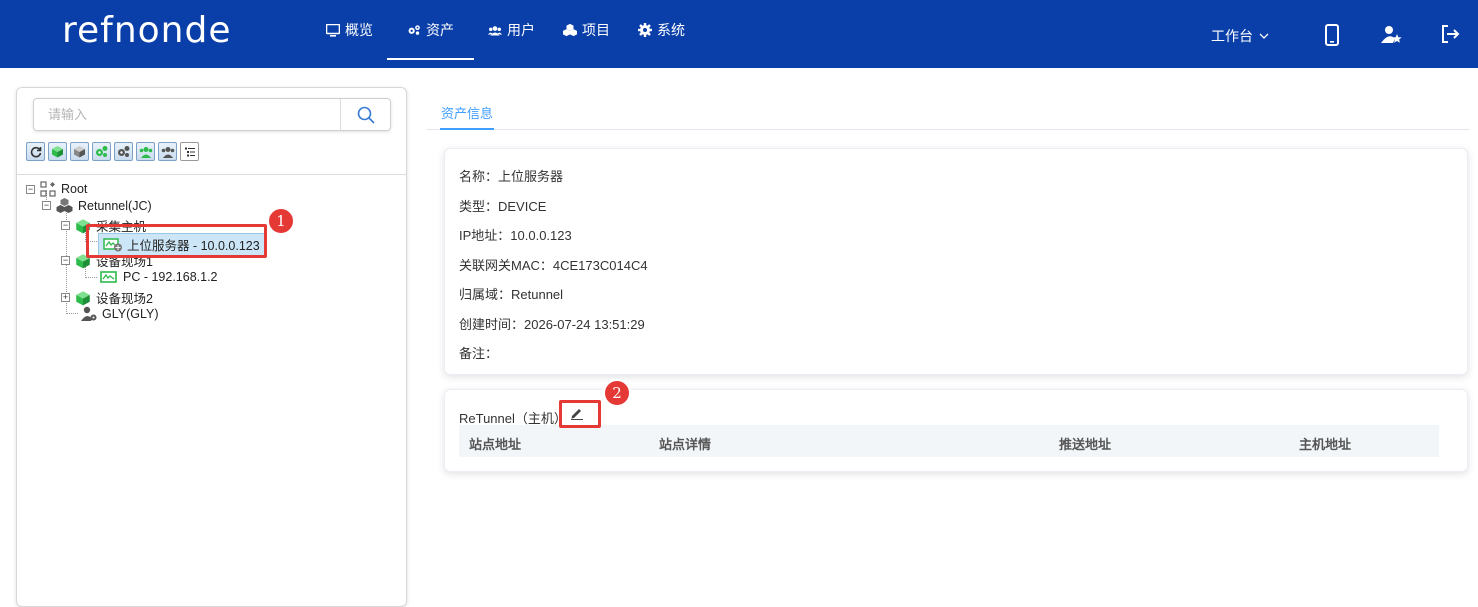 Image resolution: width=1478 pixels, height=607 pixels. I want to click on tree-node-label: Root, so click(74, 189).